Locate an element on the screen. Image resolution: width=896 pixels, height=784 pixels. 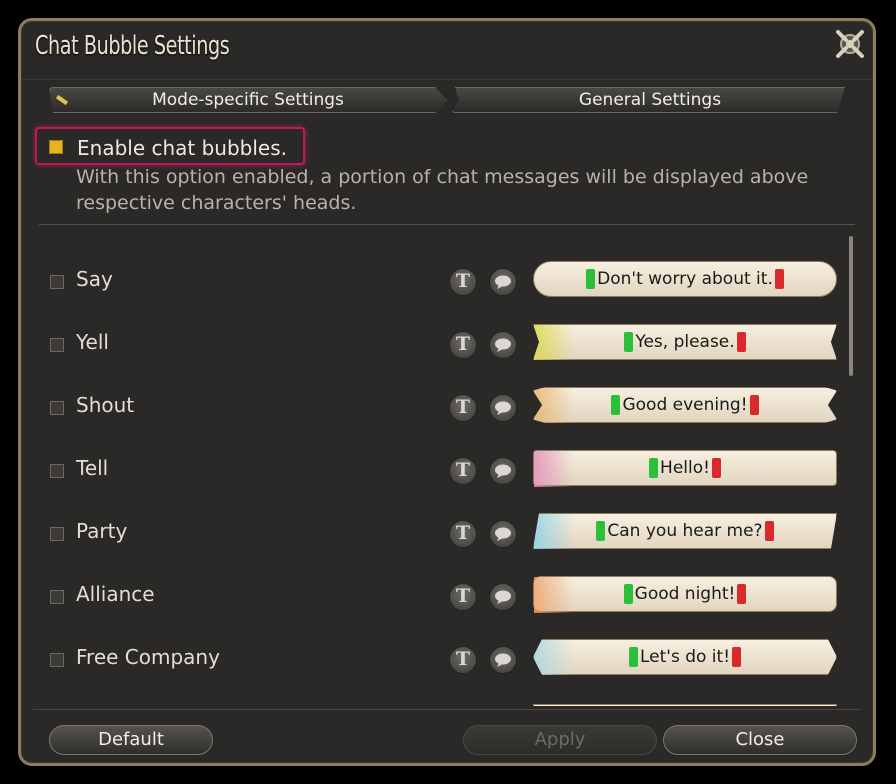
close-button: Close is located at coordinates (760, 740).